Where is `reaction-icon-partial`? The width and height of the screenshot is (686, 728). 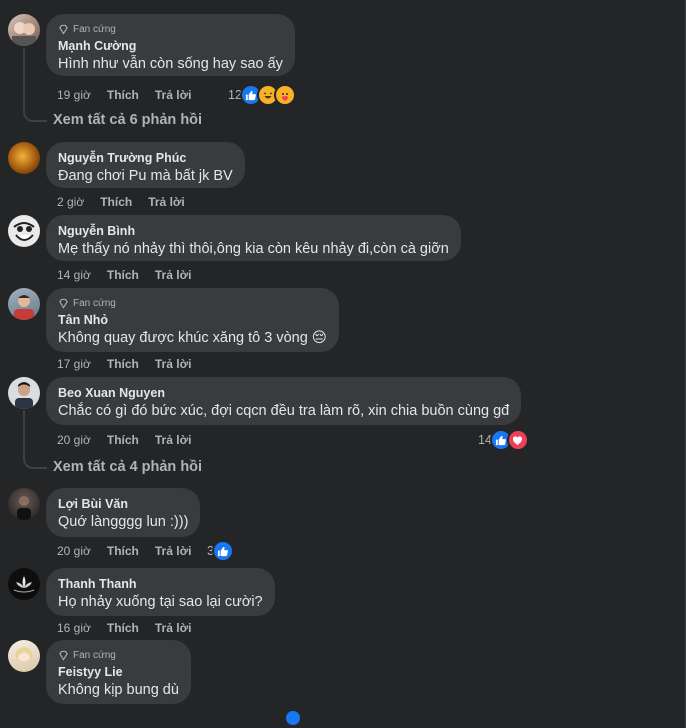
reaction-icon-partial is located at coordinates (293, 718).